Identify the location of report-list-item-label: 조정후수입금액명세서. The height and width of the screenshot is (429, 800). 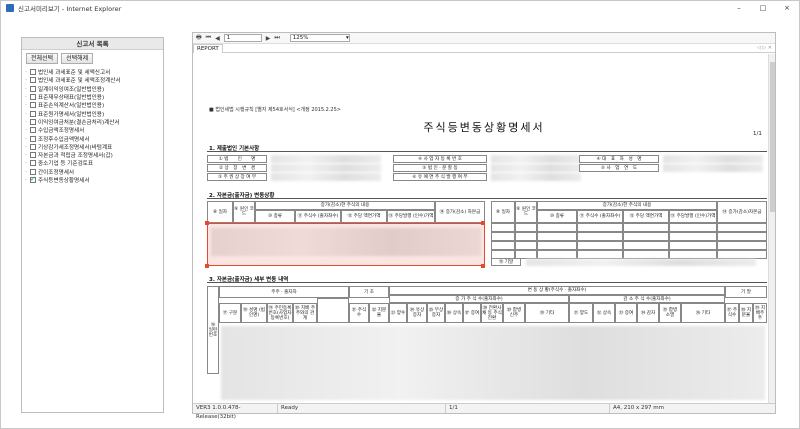
(64, 139).